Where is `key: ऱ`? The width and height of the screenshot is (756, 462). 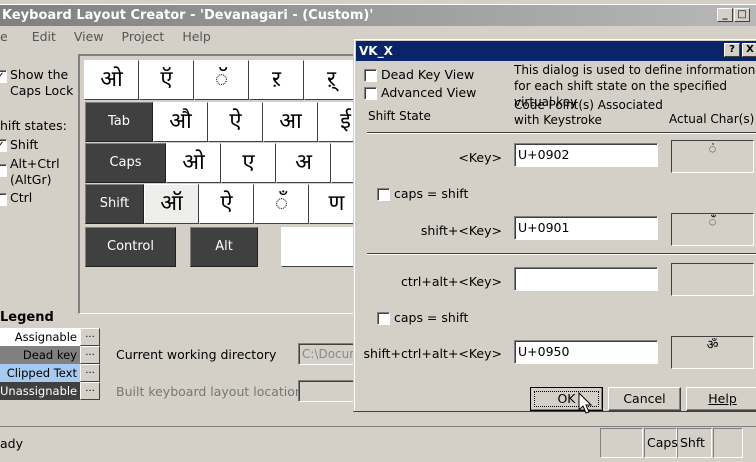
key: ऱ is located at coordinates (276, 80).